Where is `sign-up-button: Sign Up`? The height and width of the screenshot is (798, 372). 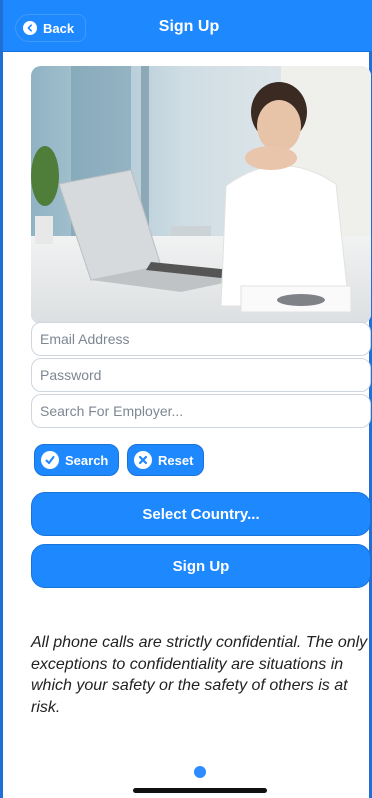
sign-up-button: Sign Up is located at coordinates (201, 566).